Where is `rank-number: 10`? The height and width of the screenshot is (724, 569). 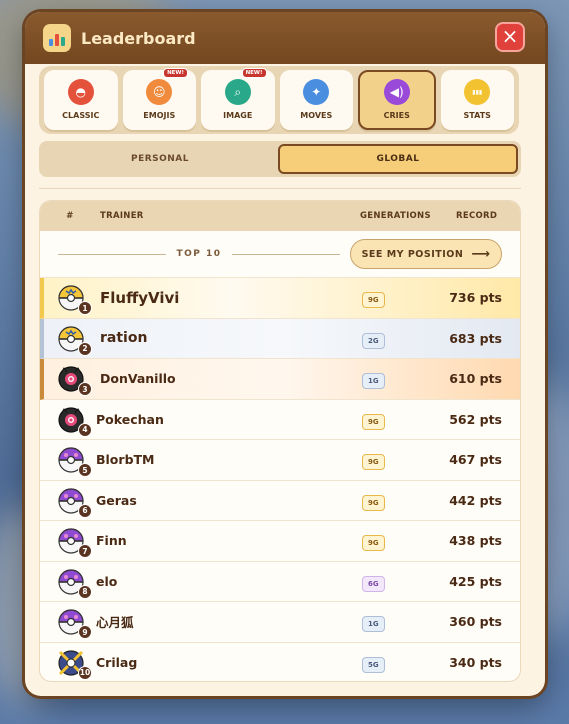 rank-number: 10 is located at coordinates (85, 672).